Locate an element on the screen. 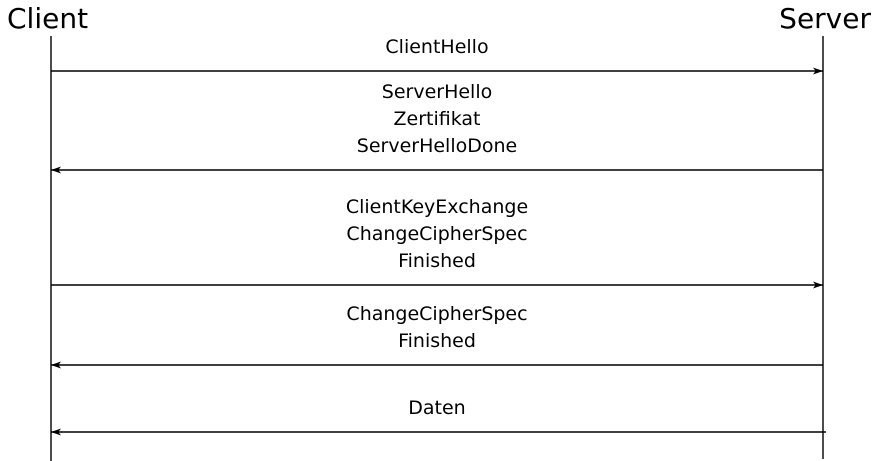 This screenshot has width=872, height=461. message-text-line: Zertifikat is located at coordinates (437, 119).